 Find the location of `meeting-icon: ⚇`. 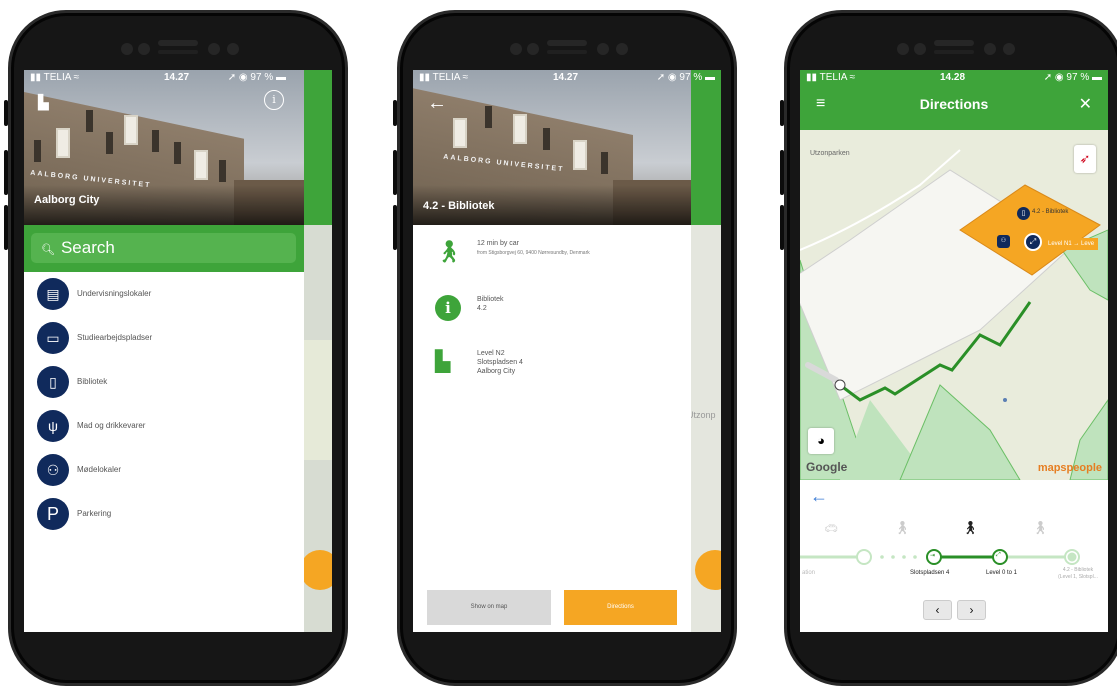

meeting-icon: ⚇ is located at coordinates (53, 470).